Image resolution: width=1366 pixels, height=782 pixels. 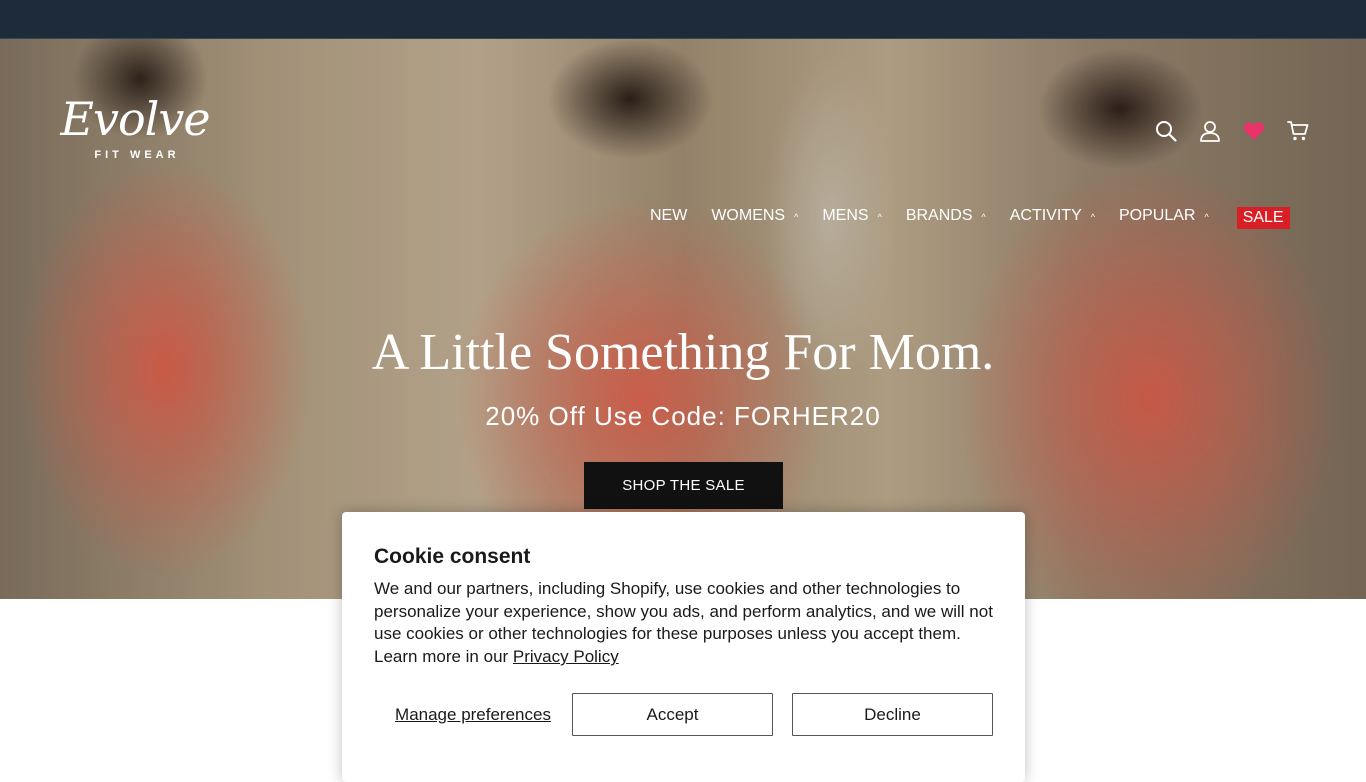 I want to click on account-icon, so click(x=1210, y=131).